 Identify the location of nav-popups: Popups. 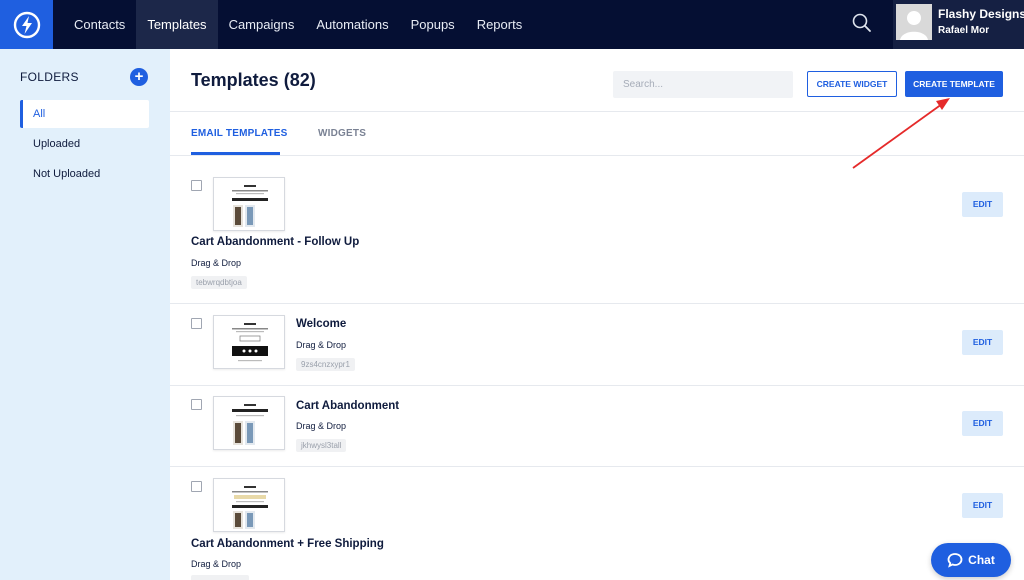
(433, 24).